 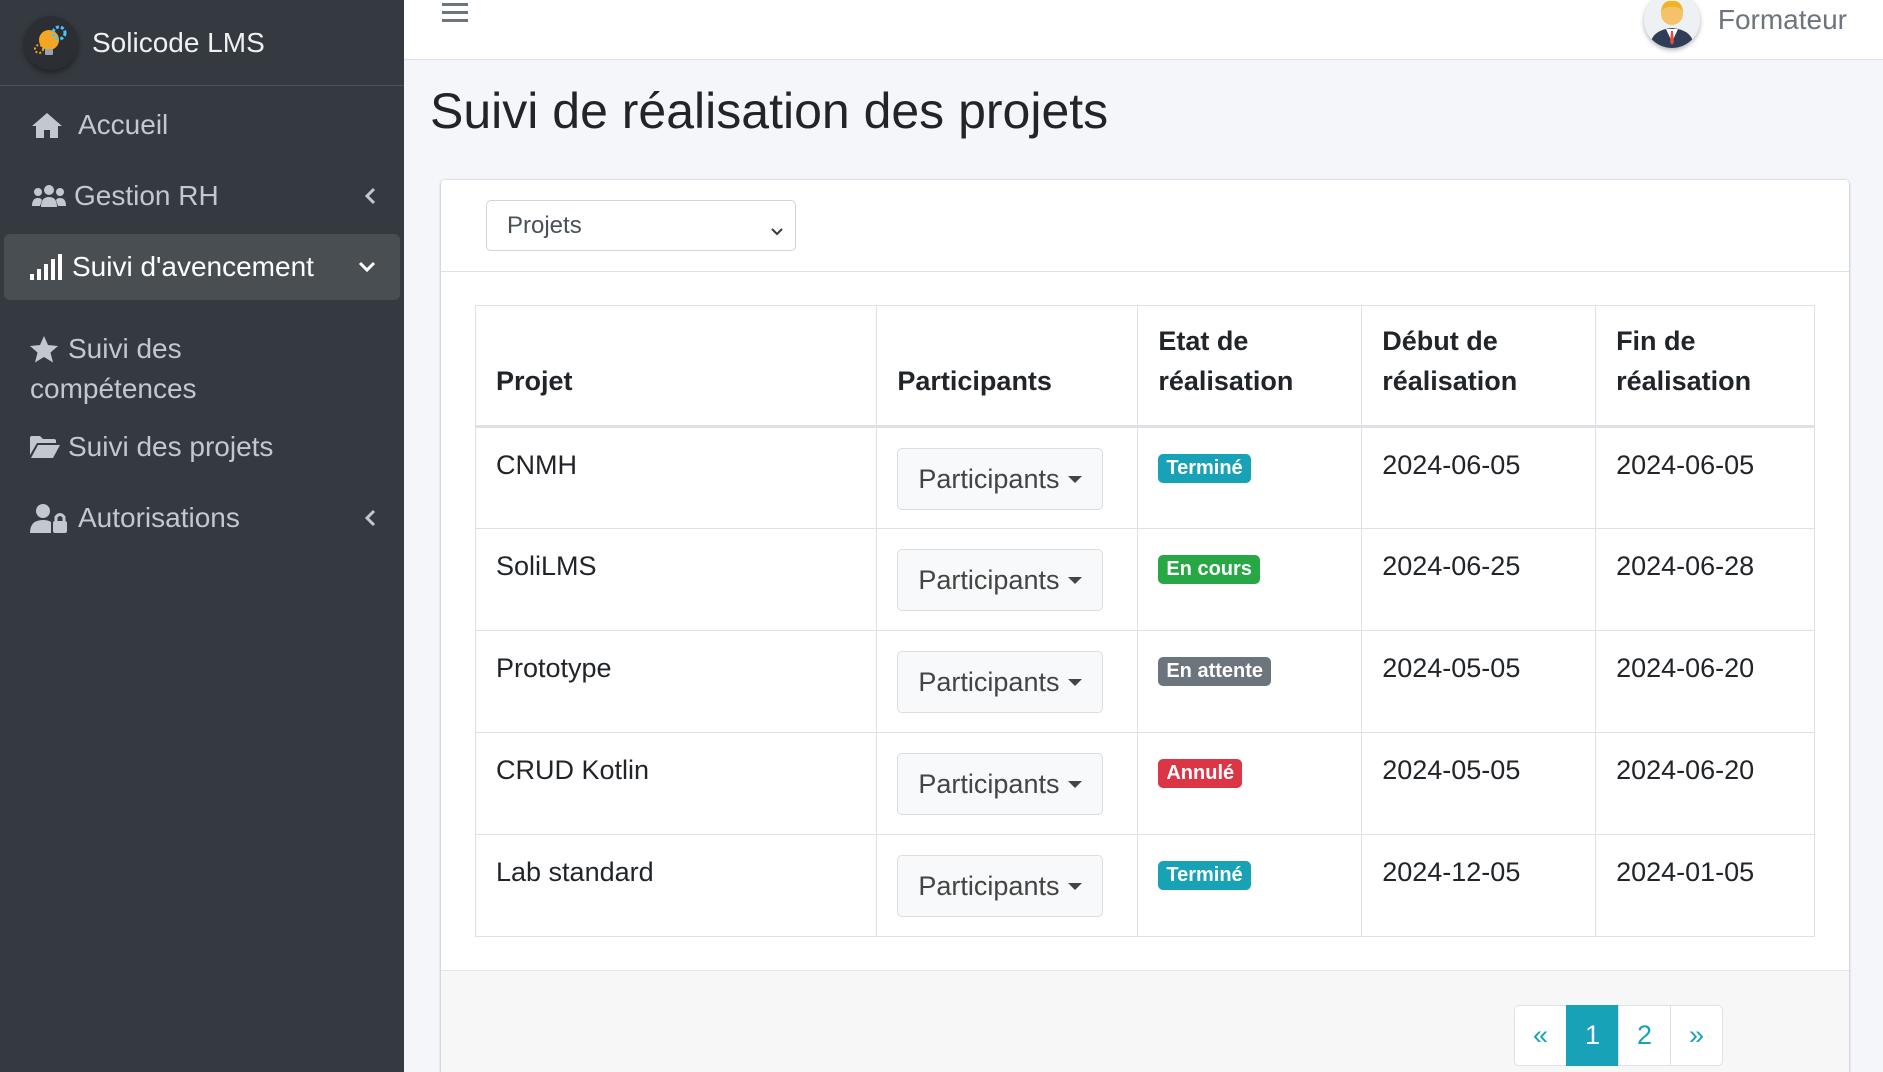 What do you see at coordinates (202, 125) in the screenshot?
I see `sidebar-item-accueil: Accueil` at bounding box center [202, 125].